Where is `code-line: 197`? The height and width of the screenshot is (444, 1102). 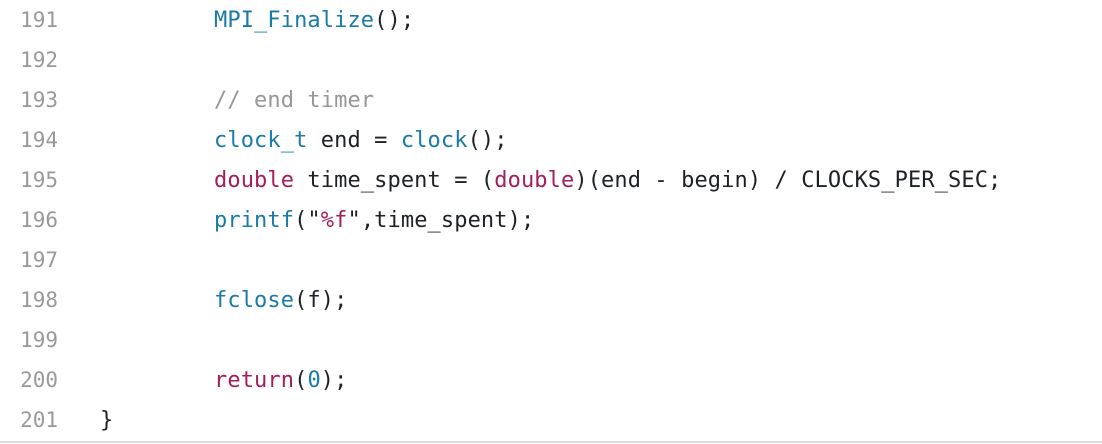 code-line: 197 is located at coordinates (551, 260).